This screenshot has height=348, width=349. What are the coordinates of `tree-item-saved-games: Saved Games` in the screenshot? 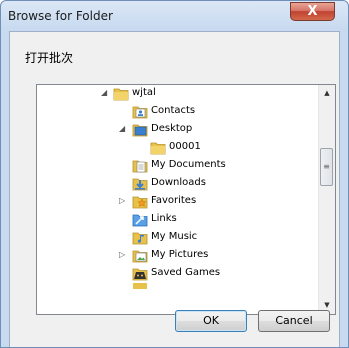 It's located at (177, 274).